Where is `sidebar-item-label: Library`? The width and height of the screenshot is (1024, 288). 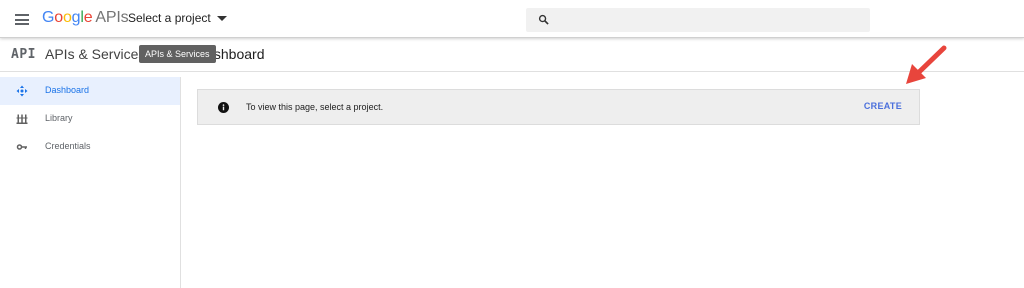
sidebar-item-label: Library is located at coordinates (59, 118).